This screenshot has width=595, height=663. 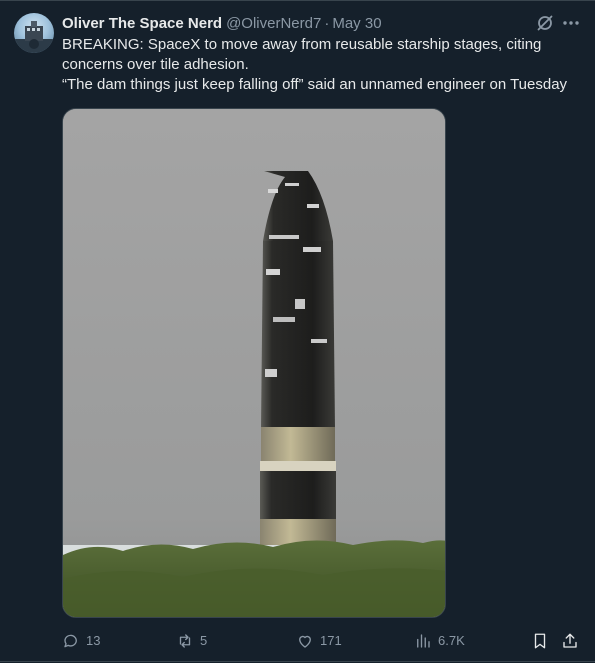 I want to click on repost-count: 5, so click(x=204, y=640).